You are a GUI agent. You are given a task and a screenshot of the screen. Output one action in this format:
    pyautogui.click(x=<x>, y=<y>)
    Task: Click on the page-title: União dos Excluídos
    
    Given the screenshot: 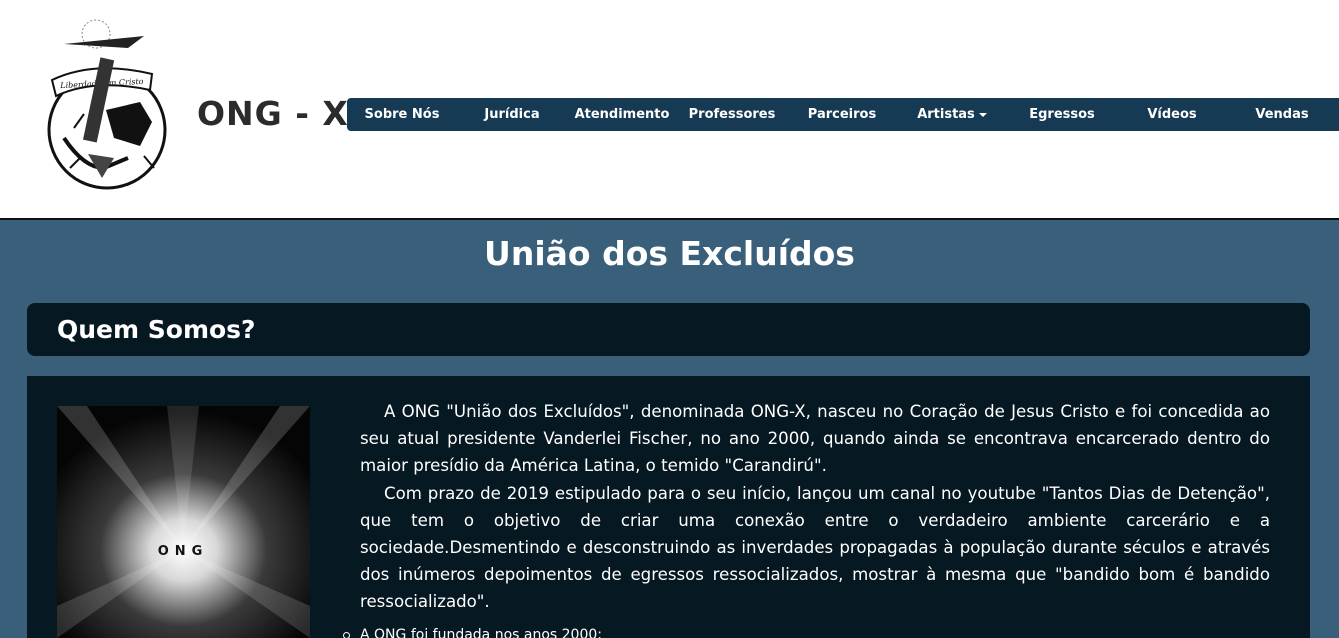 What is the action you would take?
    pyautogui.click(x=669, y=253)
    